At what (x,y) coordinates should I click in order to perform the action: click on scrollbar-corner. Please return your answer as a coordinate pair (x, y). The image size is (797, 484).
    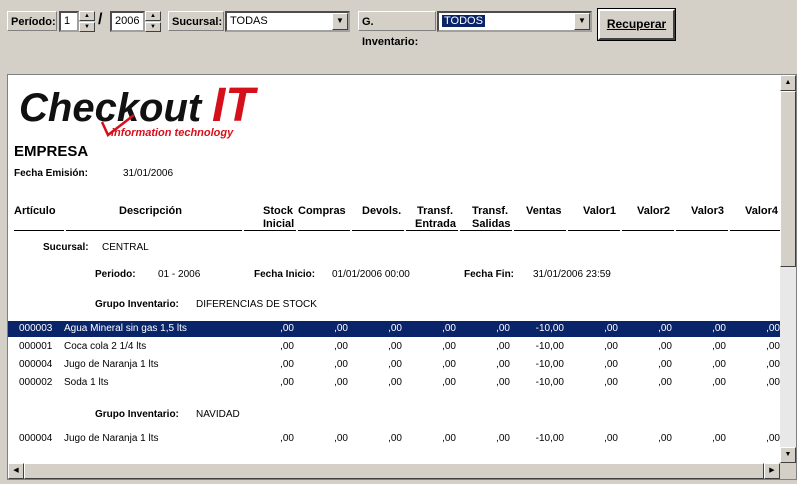
    Looking at the image, I should click on (788, 471).